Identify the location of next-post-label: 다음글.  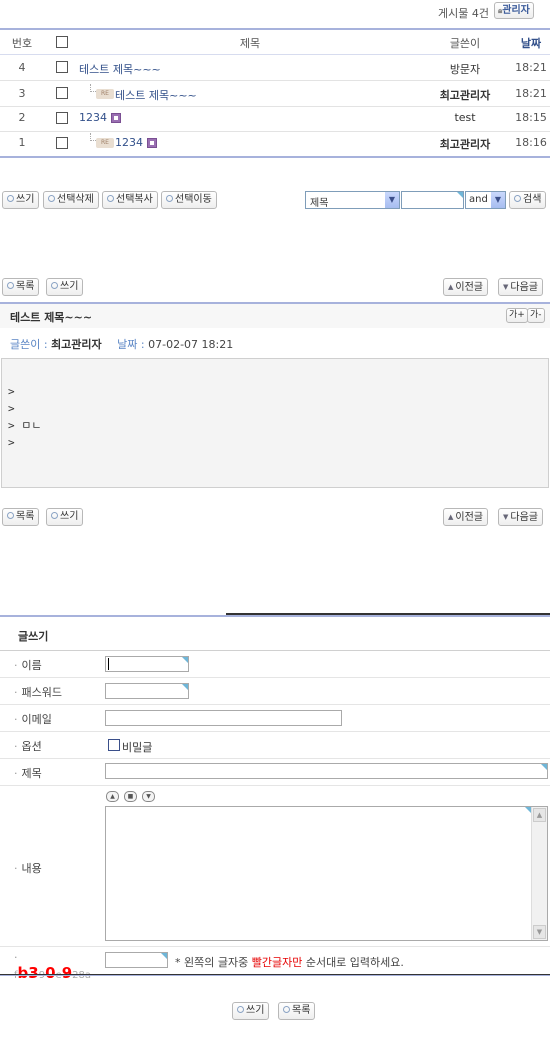
(524, 517).